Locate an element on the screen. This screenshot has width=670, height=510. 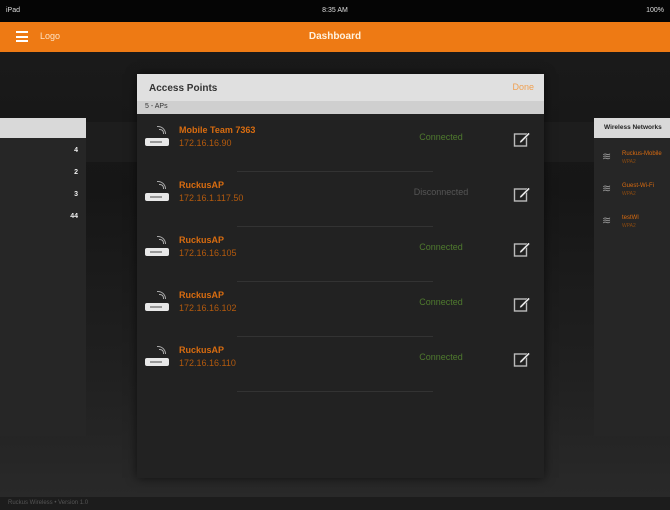
status-time: 8:35 AM is located at coordinates (335, 10).